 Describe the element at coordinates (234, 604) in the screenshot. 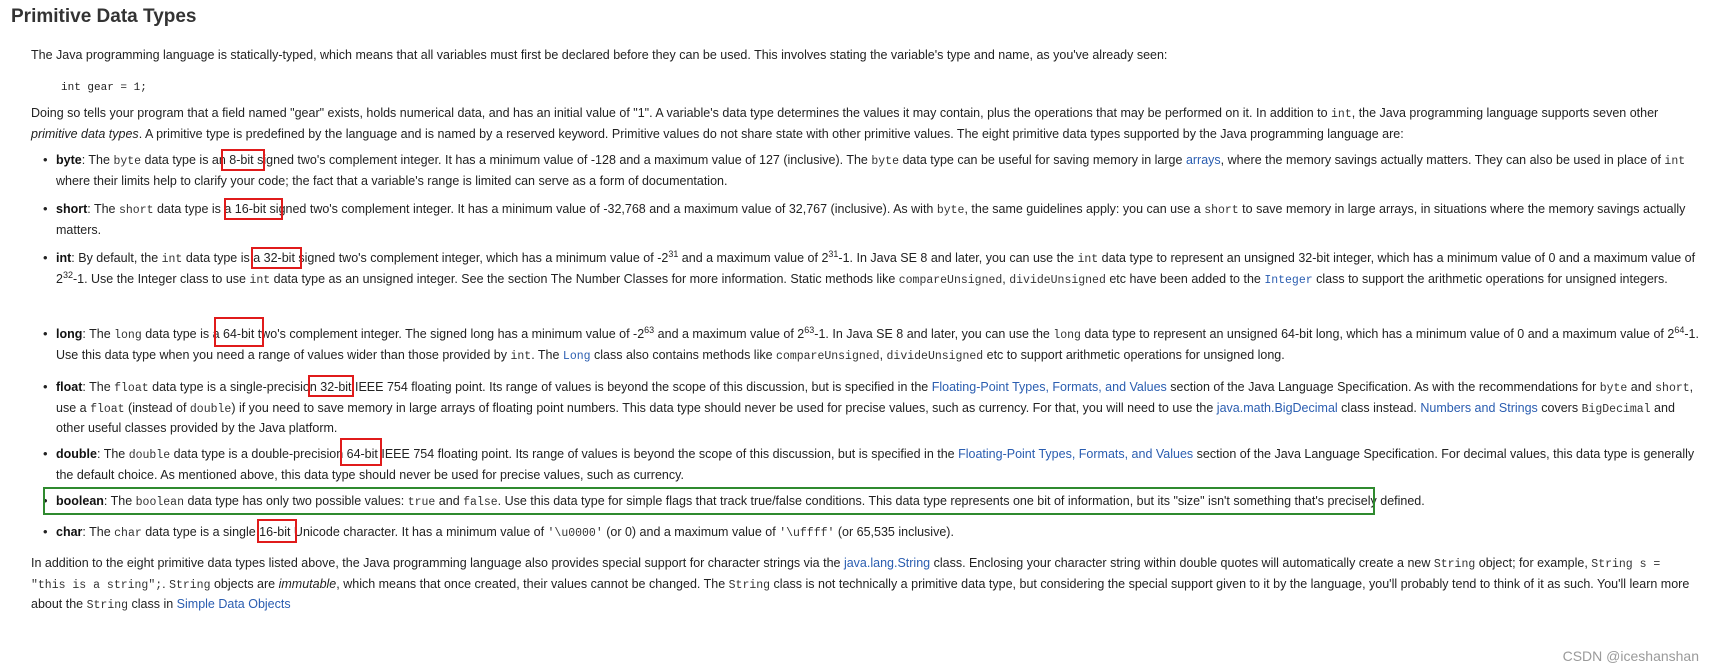

I see `simple-data-objects-link: Simple Data Objects` at that location.